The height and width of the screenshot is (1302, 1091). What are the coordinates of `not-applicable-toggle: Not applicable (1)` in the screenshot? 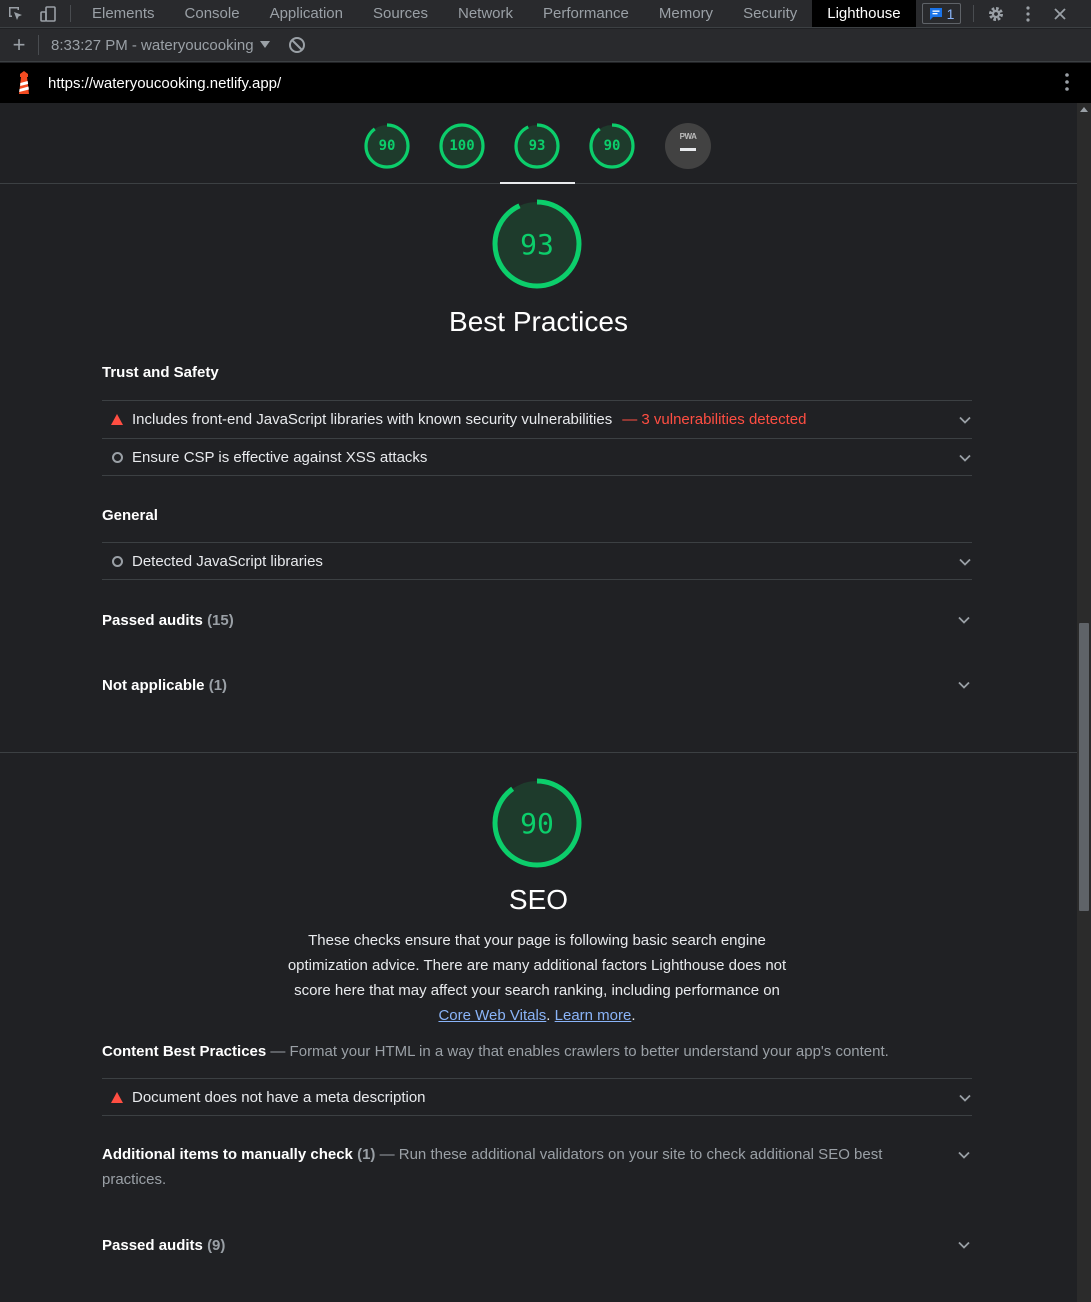 It's located at (164, 685).